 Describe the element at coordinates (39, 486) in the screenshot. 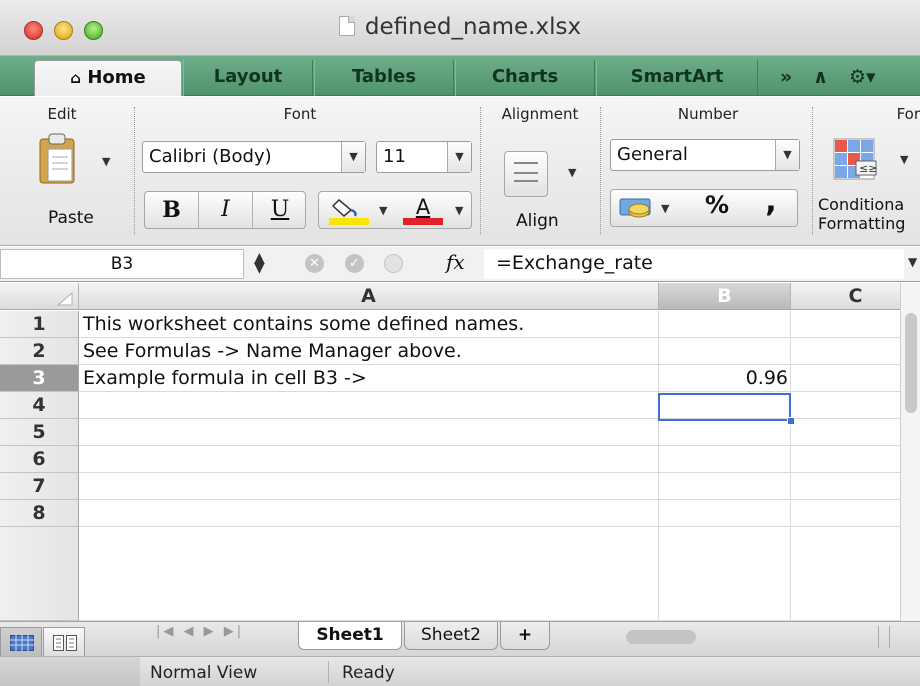

I see `row-header: 7` at that location.